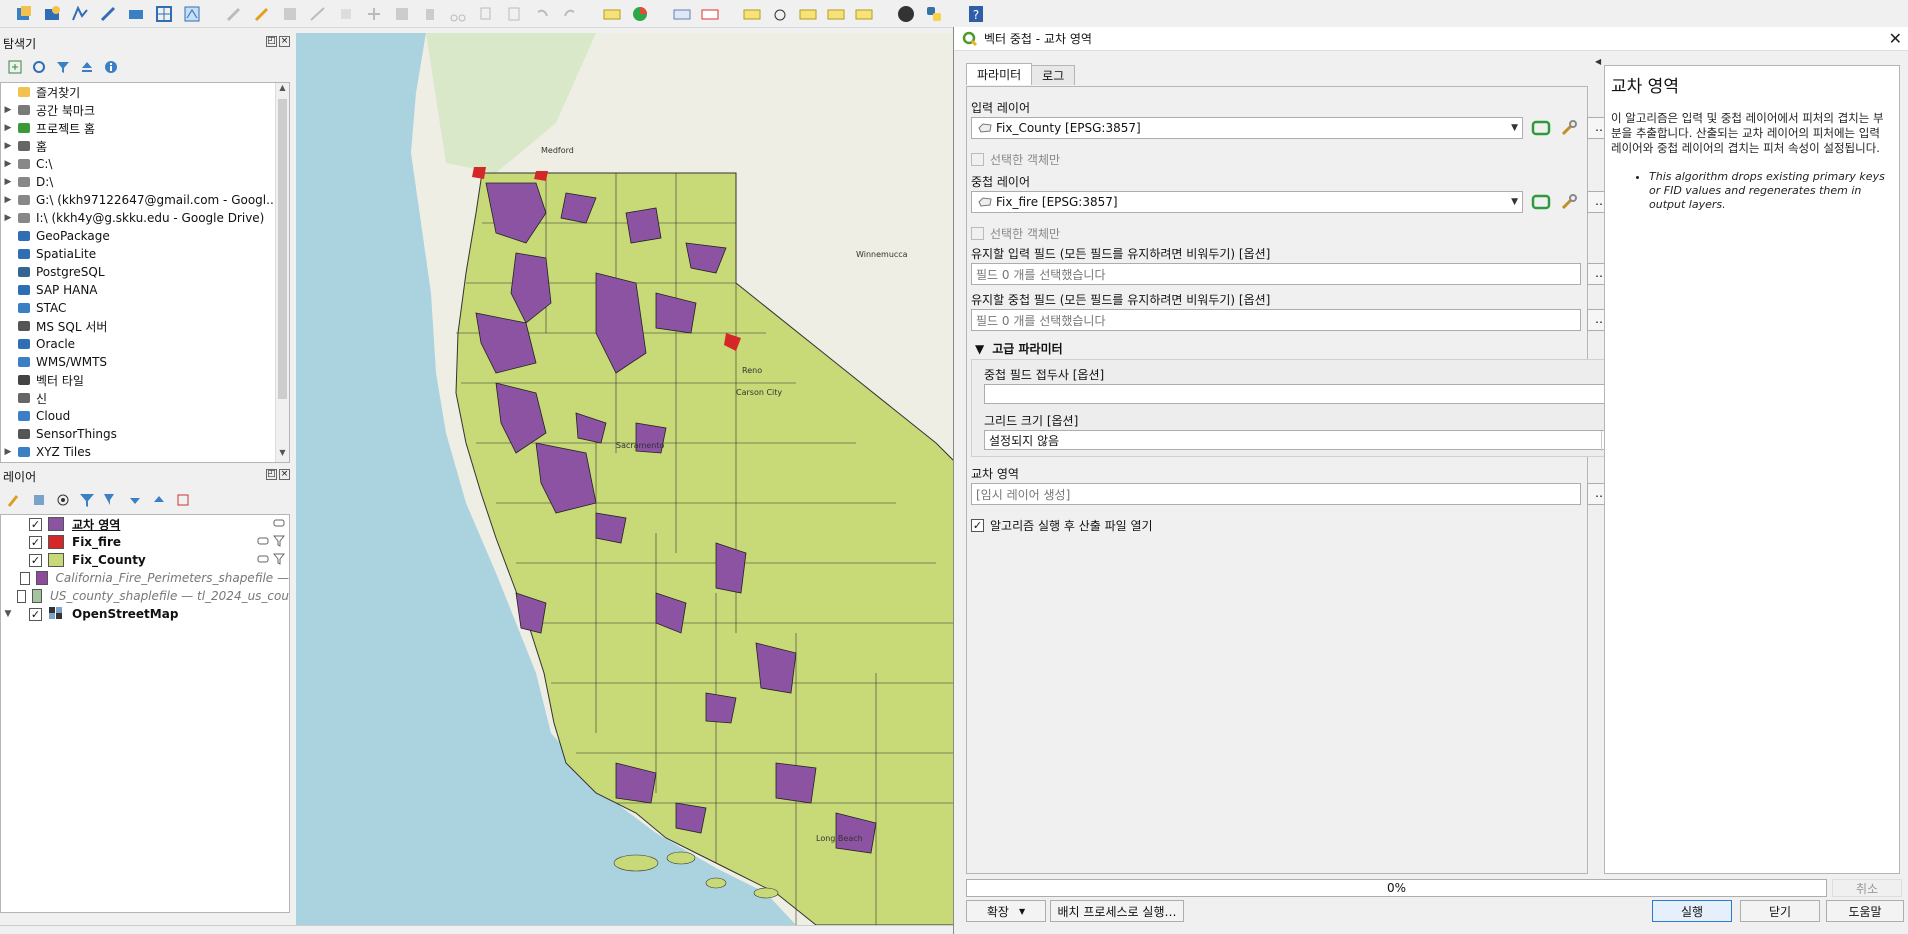 This screenshot has width=1908, height=934. I want to click on close-dialog-icon: ✕, so click(1895, 38).